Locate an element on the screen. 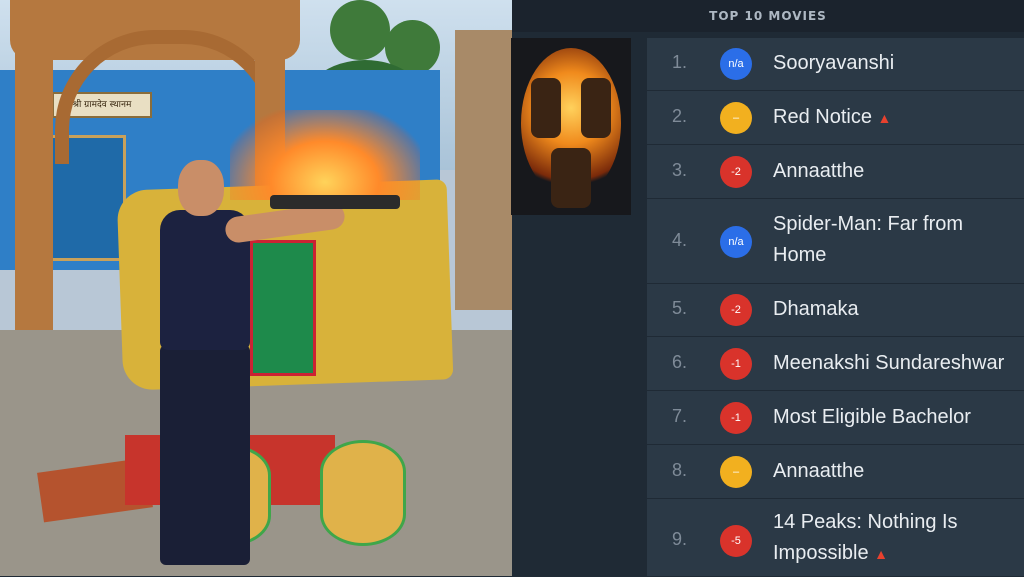 This screenshot has width=1024, height=577. movie-row-8: 8. – Annaatthe is located at coordinates (835, 472).